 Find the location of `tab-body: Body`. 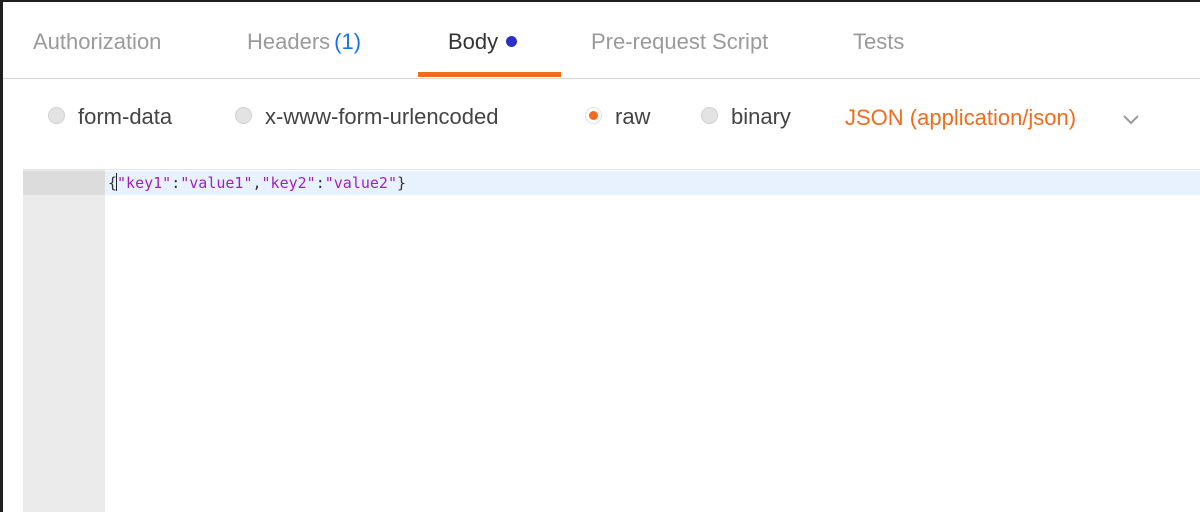

tab-body: Body is located at coordinates (483, 40).